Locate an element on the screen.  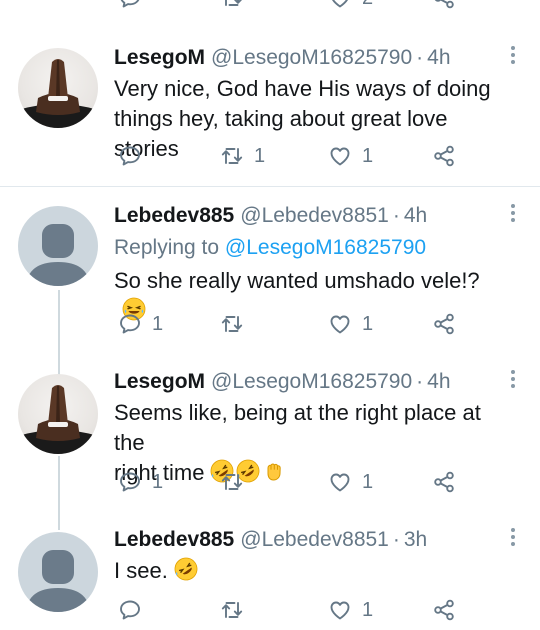
retweet-count: 1 is located at coordinates (260, 155).